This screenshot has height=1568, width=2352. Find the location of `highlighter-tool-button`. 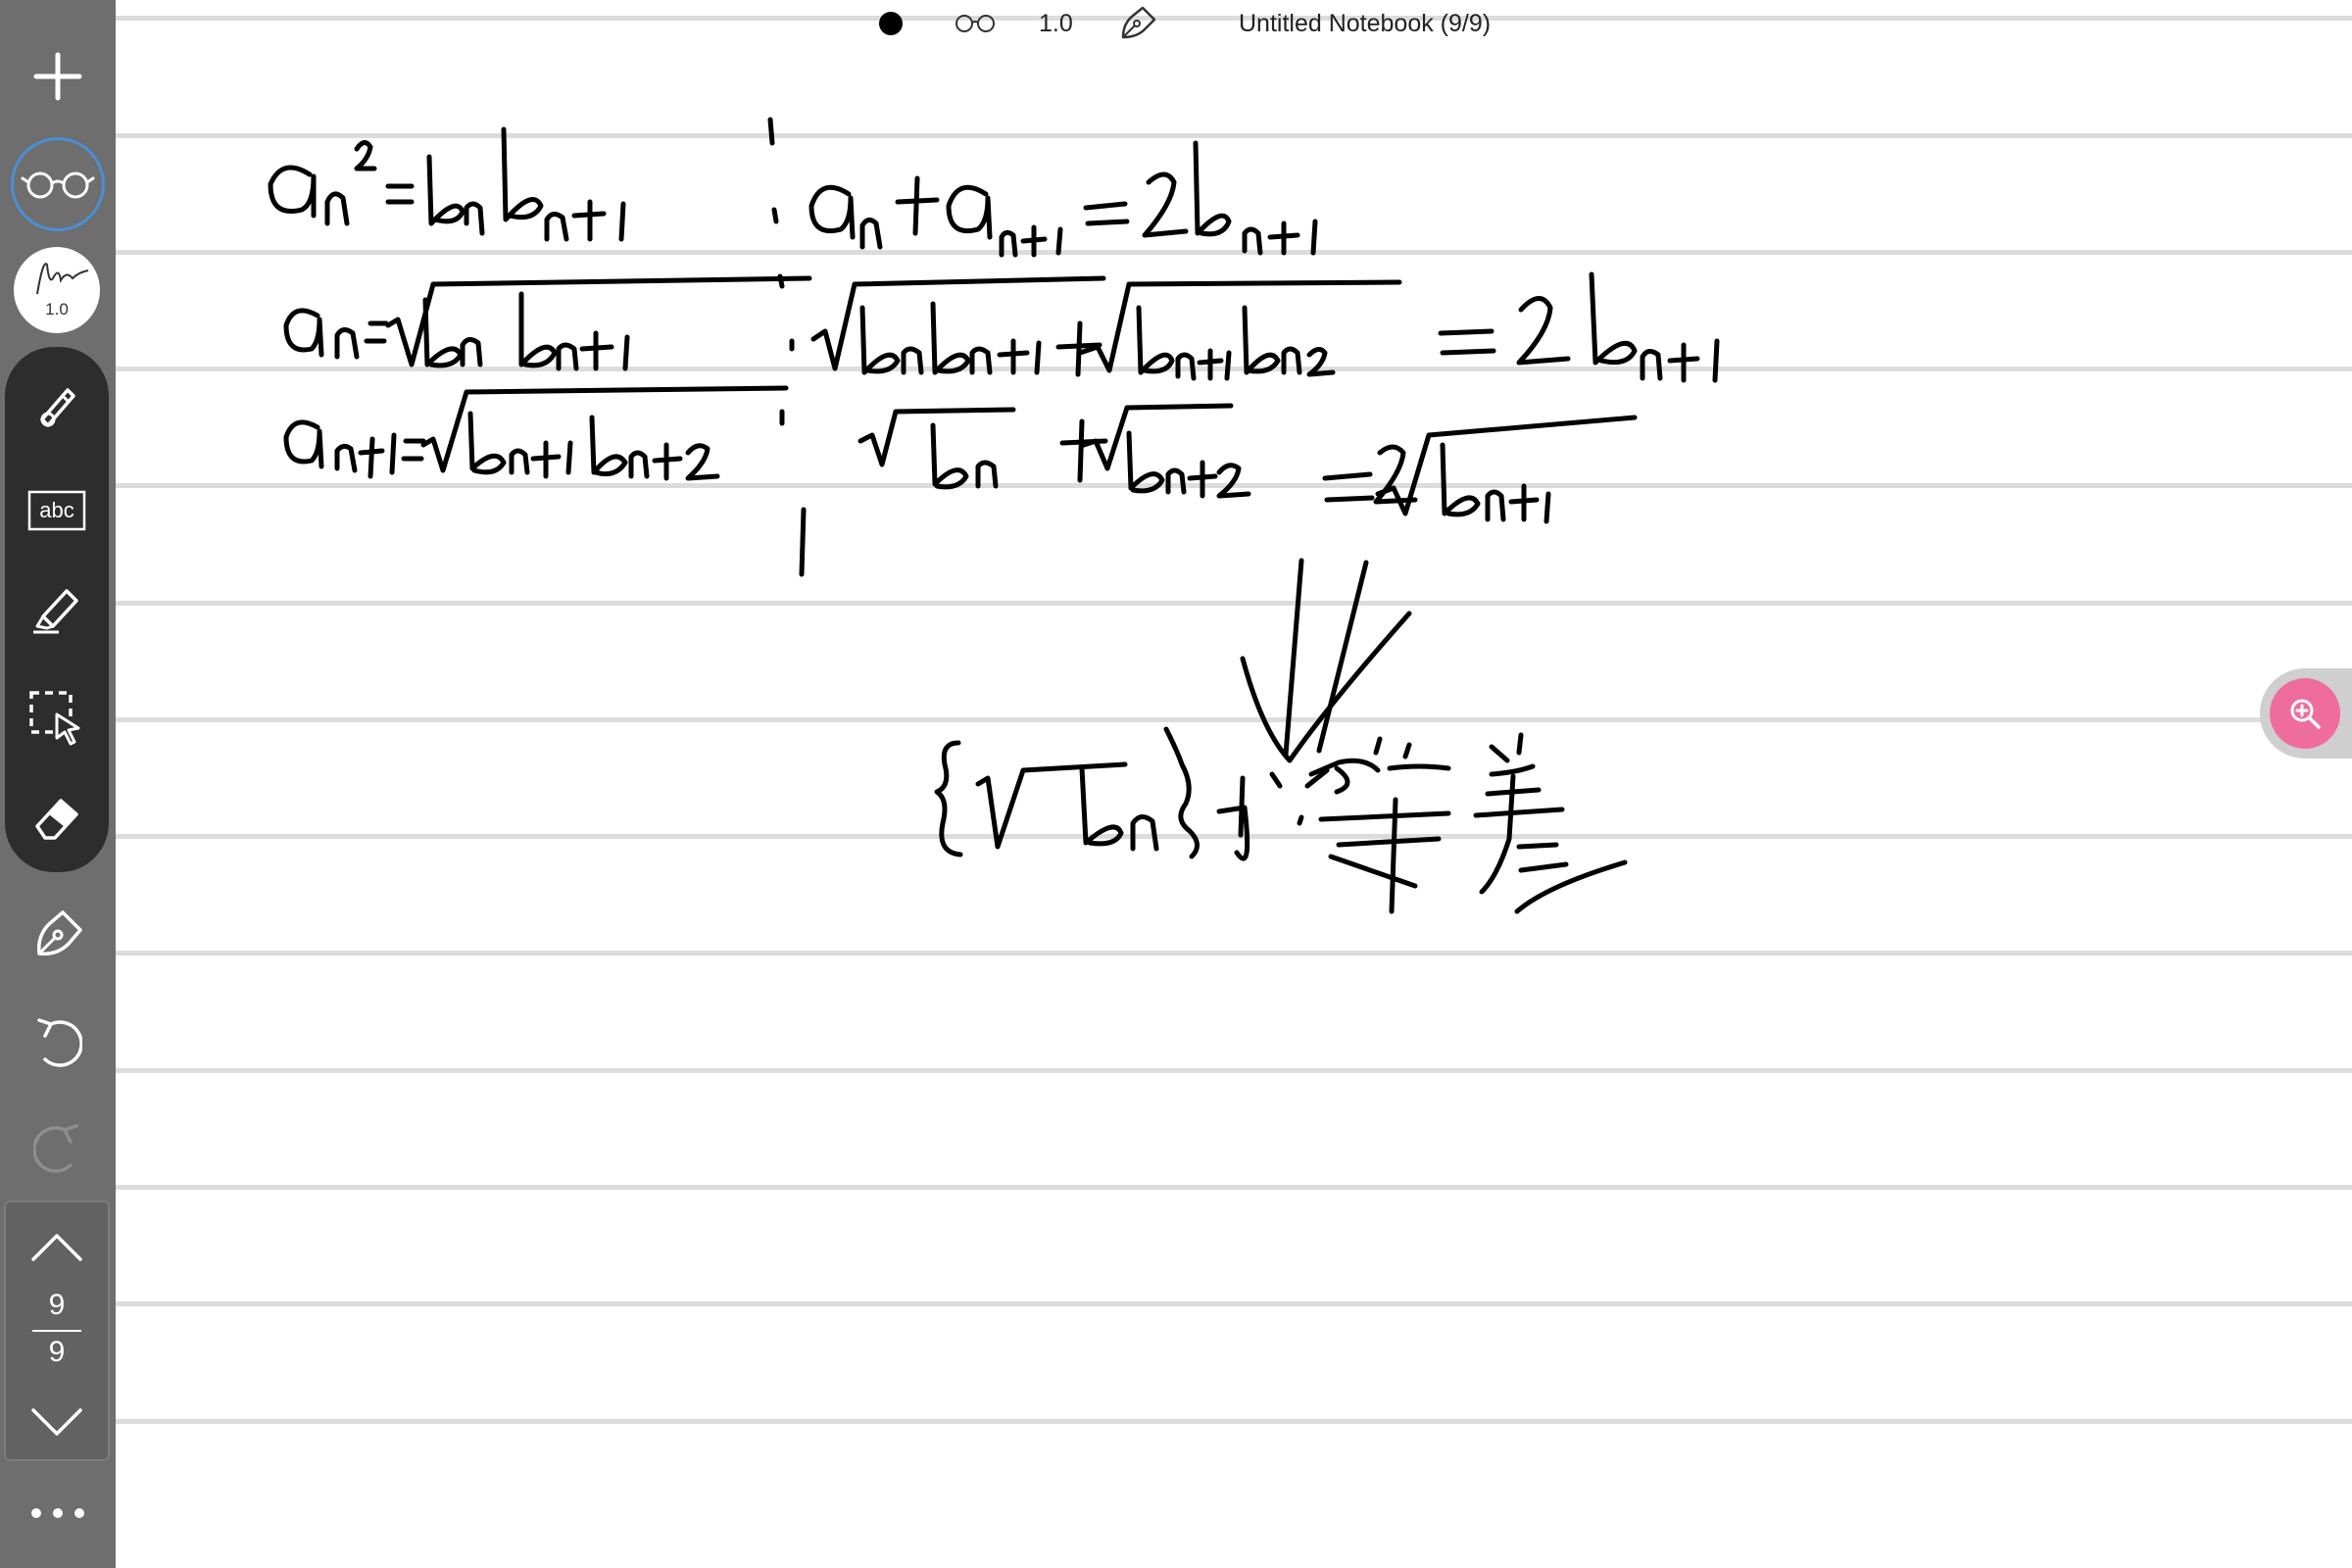

highlighter-tool-button is located at coordinates (57, 608).